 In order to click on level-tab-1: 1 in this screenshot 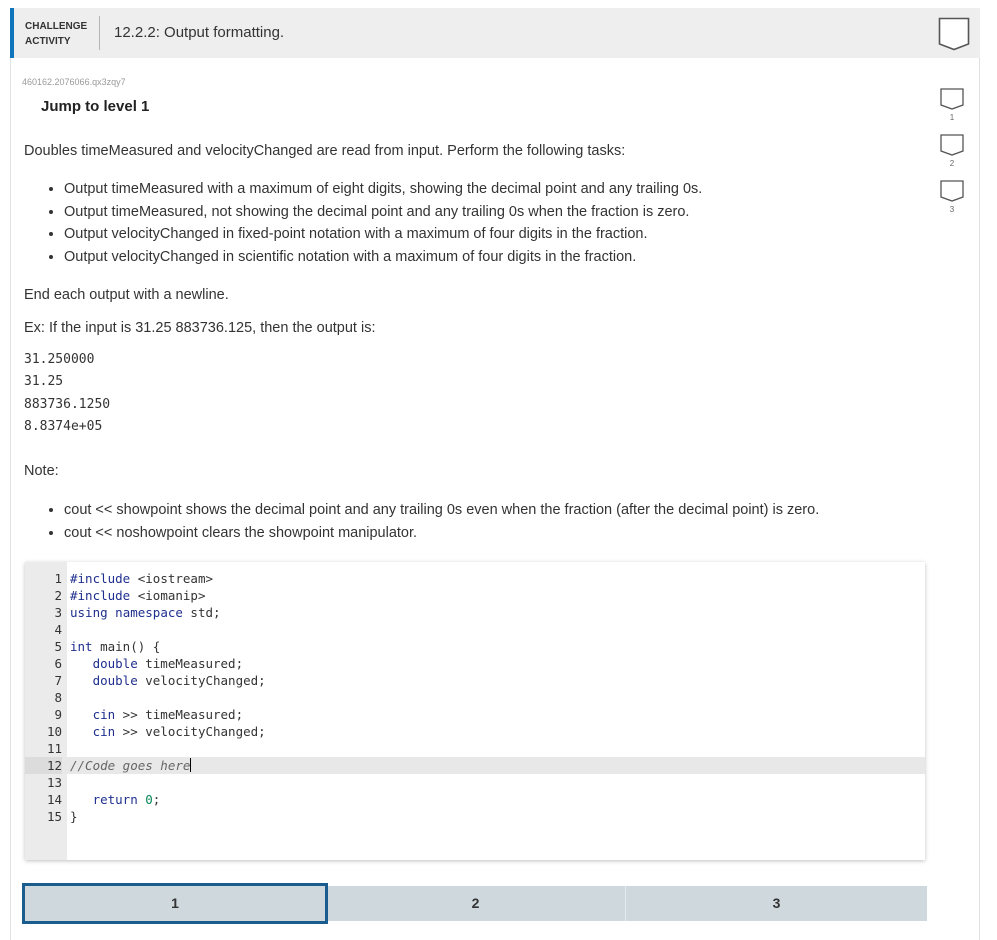, I will do `click(175, 903)`.